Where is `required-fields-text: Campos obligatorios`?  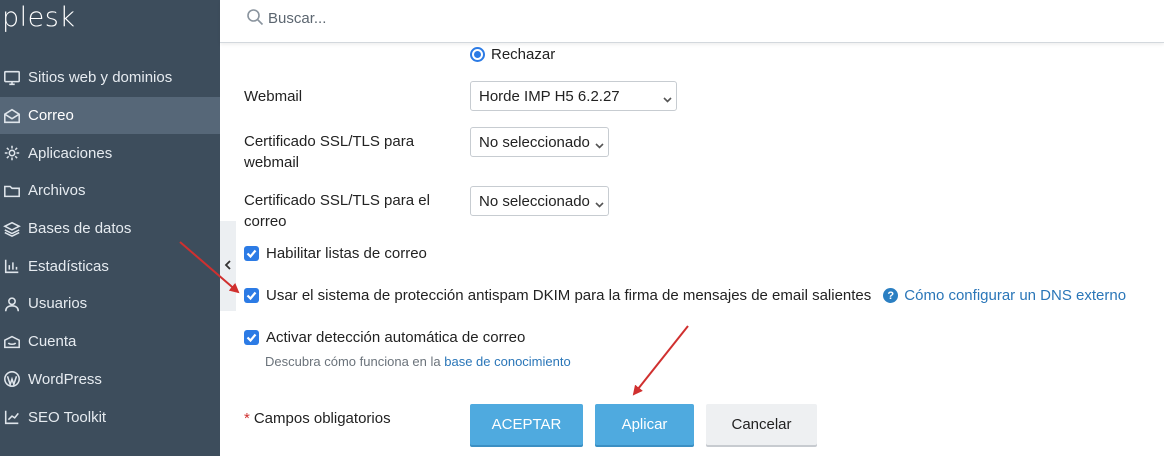 required-fields-text: Campos obligatorios is located at coordinates (322, 418).